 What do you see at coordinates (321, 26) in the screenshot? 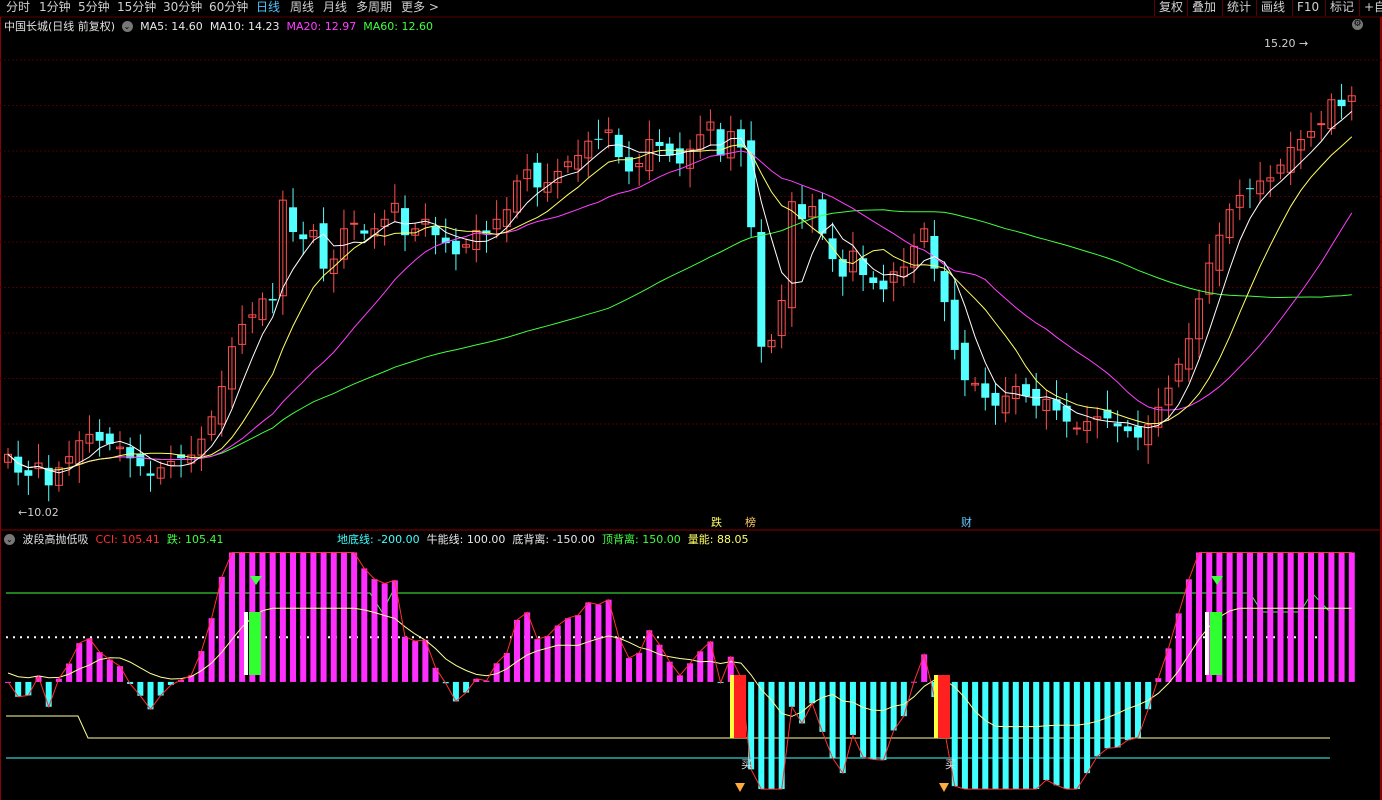
I see `ma20-value: MA20: 12.97` at bounding box center [321, 26].